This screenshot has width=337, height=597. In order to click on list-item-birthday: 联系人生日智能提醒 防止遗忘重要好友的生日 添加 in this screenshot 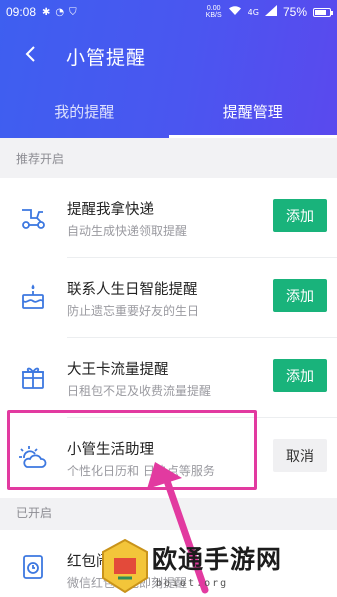, I will do `click(168, 298)`.